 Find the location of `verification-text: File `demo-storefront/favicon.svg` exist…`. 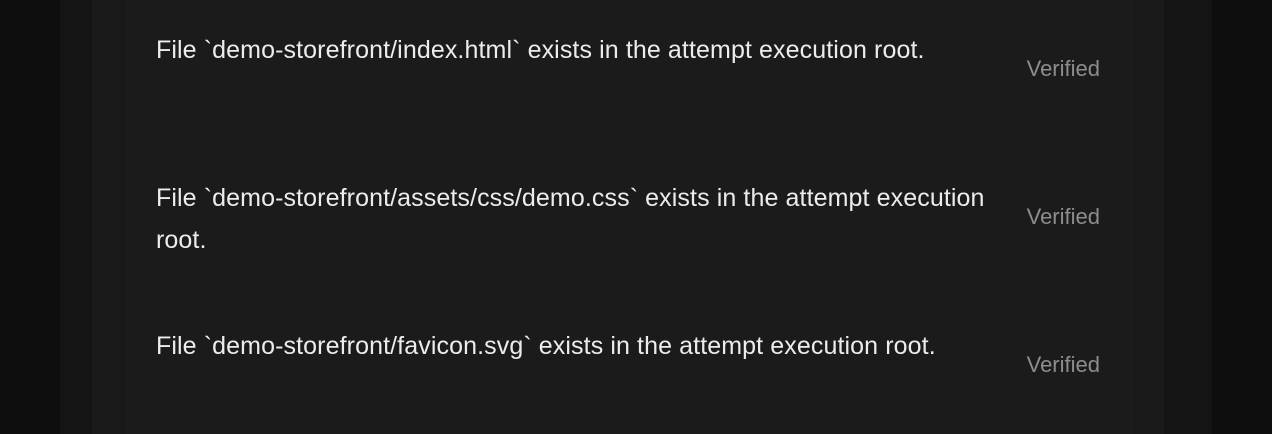

verification-text: File `demo-storefront/favicon.svg` exist… is located at coordinates (546, 346).